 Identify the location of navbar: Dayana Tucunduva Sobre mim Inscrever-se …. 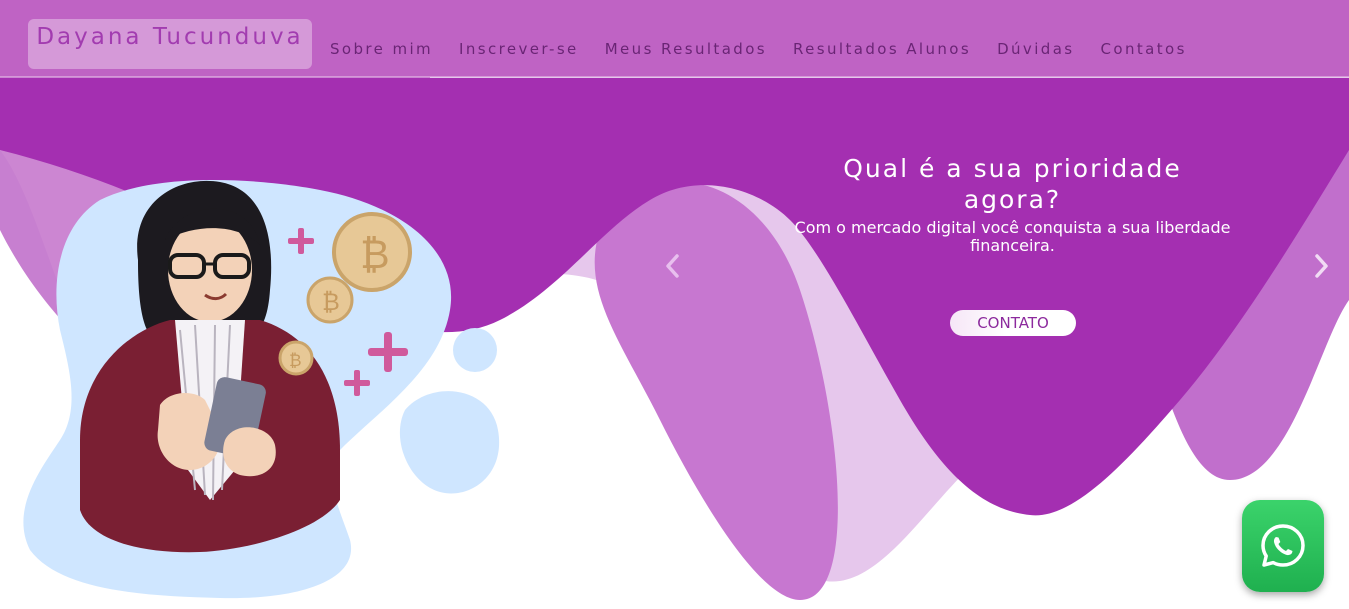
(674, 38).